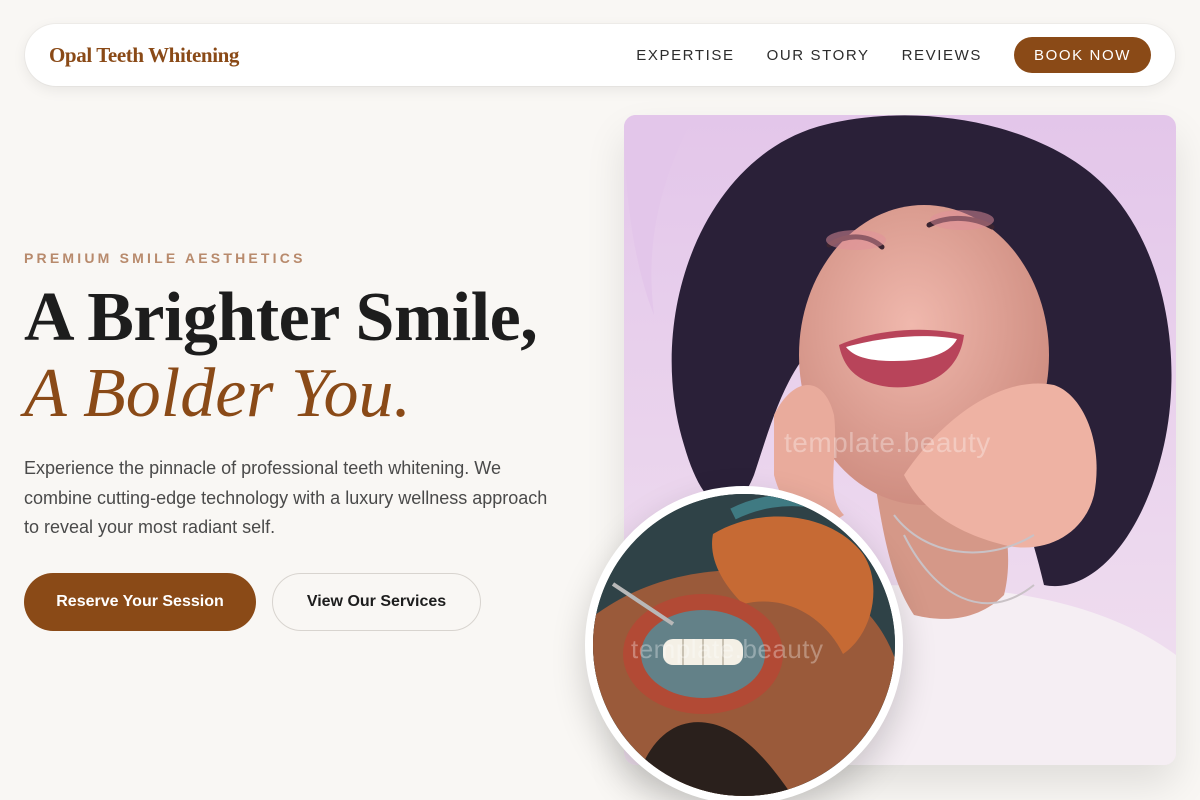 This screenshot has width=1200, height=800. I want to click on inset-photo-whitening-treatment: template.beauty, so click(744, 643).